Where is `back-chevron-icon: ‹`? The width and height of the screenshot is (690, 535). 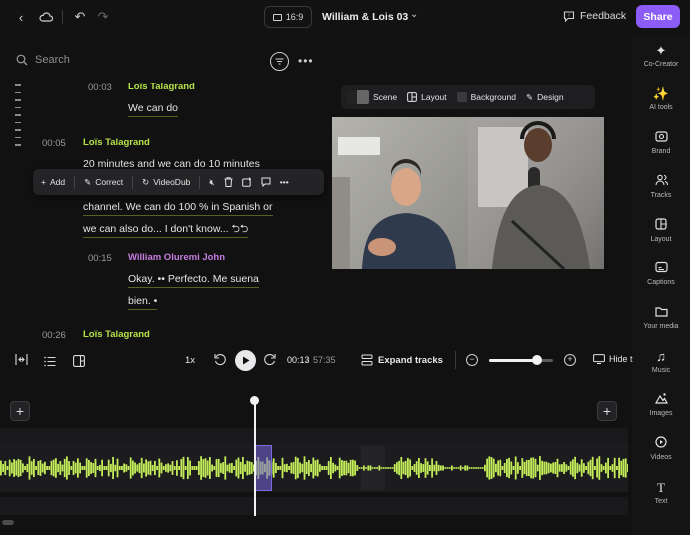
back-chevron-icon: ‹ is located at coordinates (21, 17).